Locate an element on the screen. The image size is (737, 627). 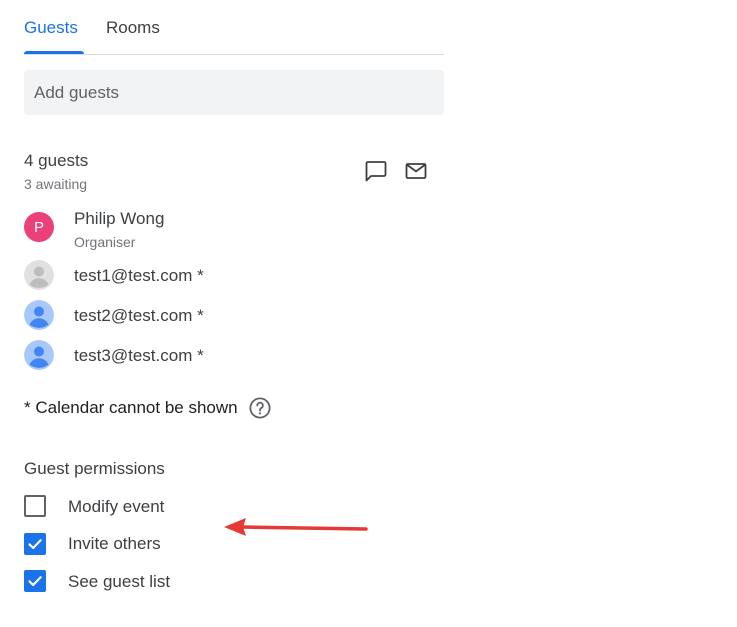
tab-rooms: Rooms is located at coordinates (133, 28).